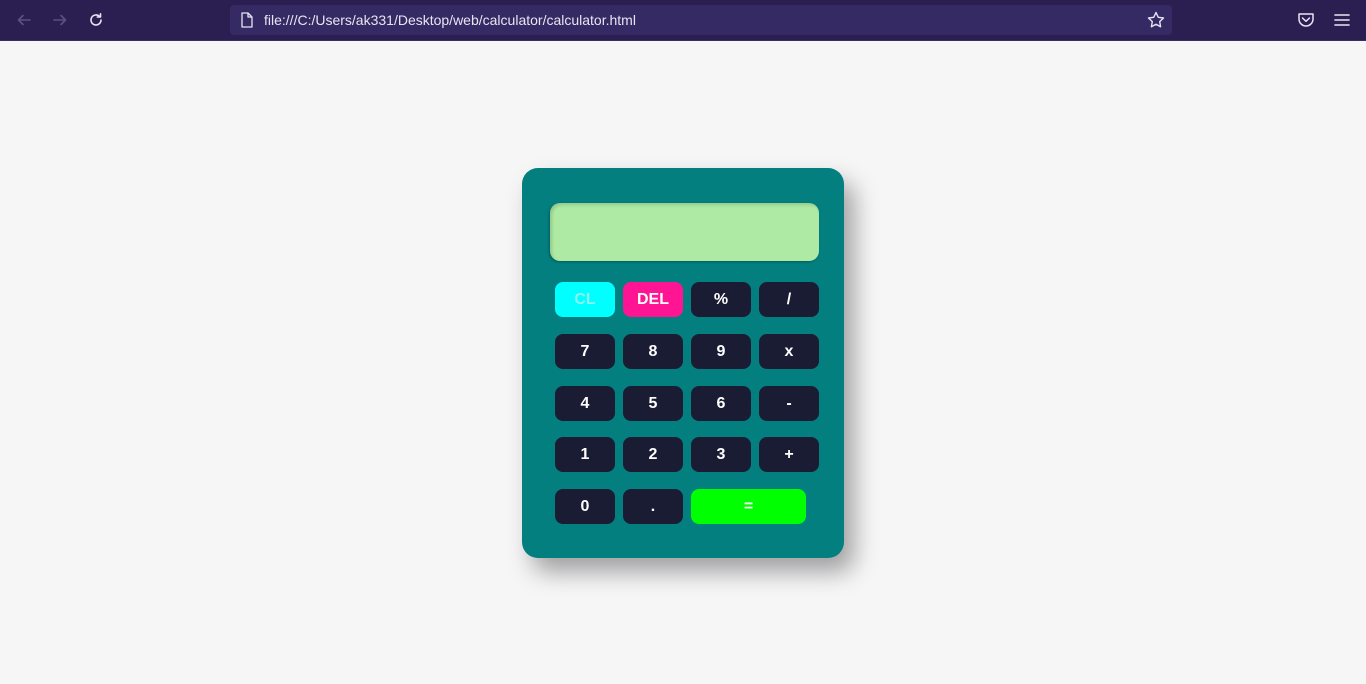  What do you see at coordinates (1306, 20) in the screenshot?
I see `pocket-icon` at bounding box center [1306, 20].